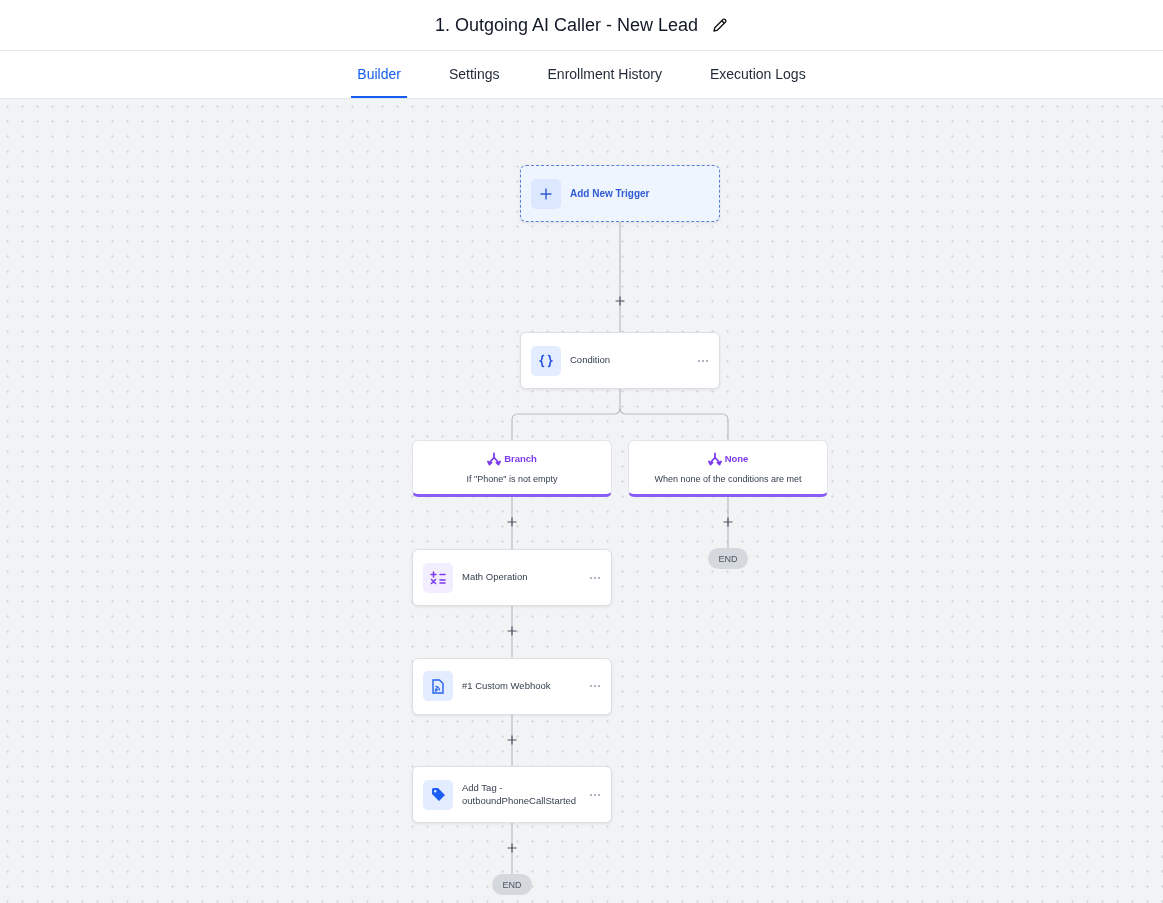 The height and width of the screenshot is (903, 1163). I want to click on tab: Enrollment History, so click(604, 74).